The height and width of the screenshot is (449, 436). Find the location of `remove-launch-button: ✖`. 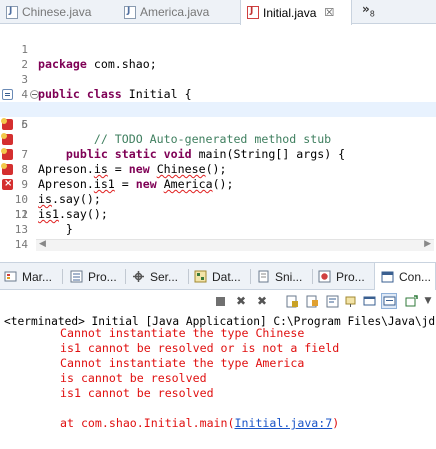

remove-launch-button: ✖ is located at coordinates (241, 301).